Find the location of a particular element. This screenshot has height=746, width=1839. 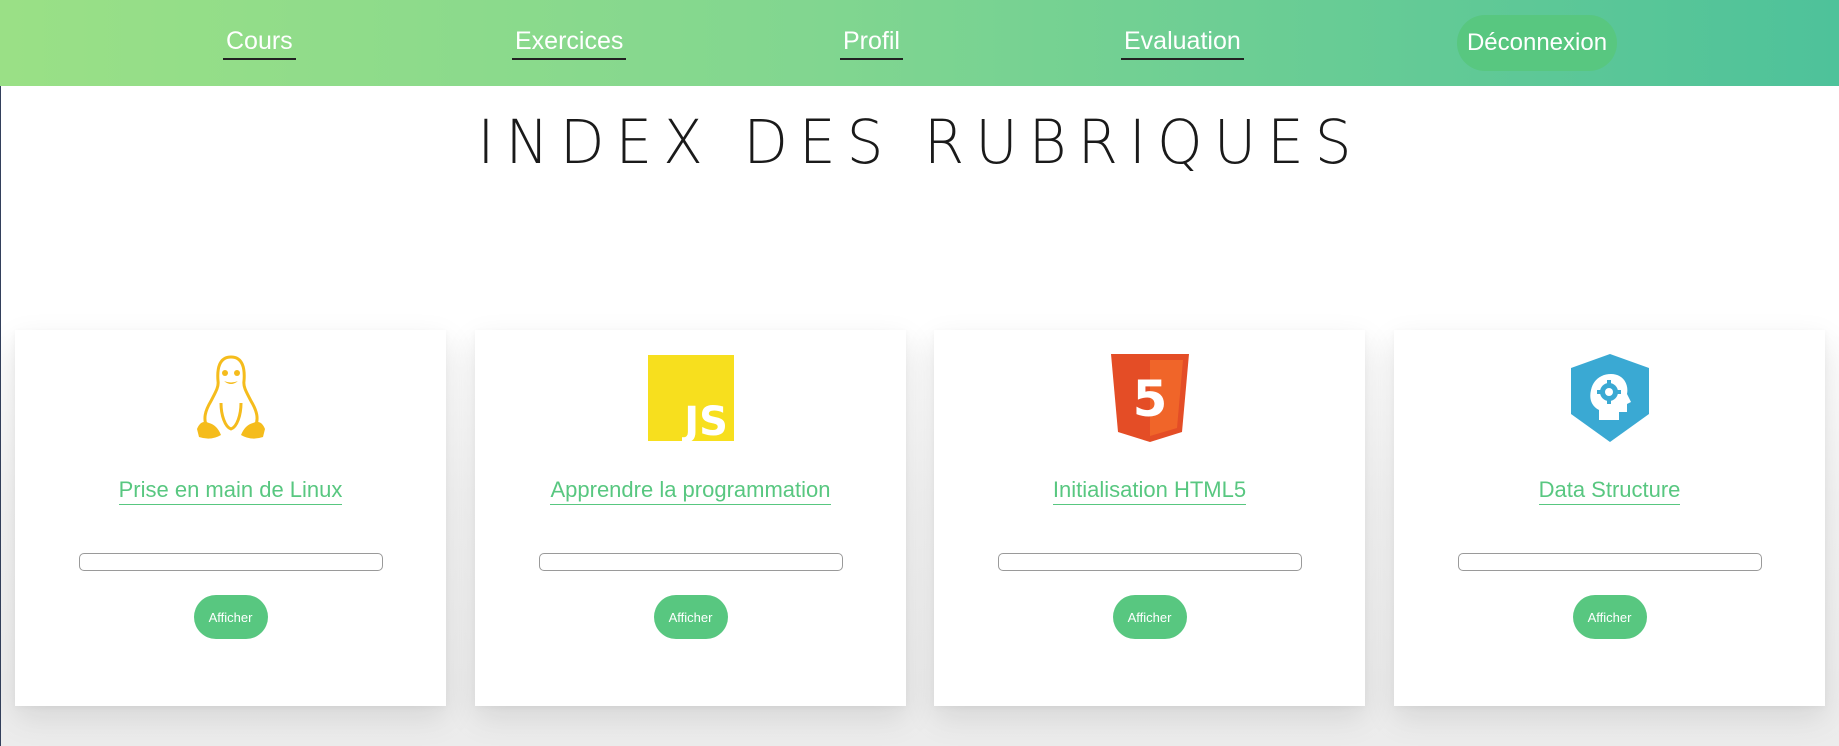

js-icon-text: JS is located at coordinates (704, 420).